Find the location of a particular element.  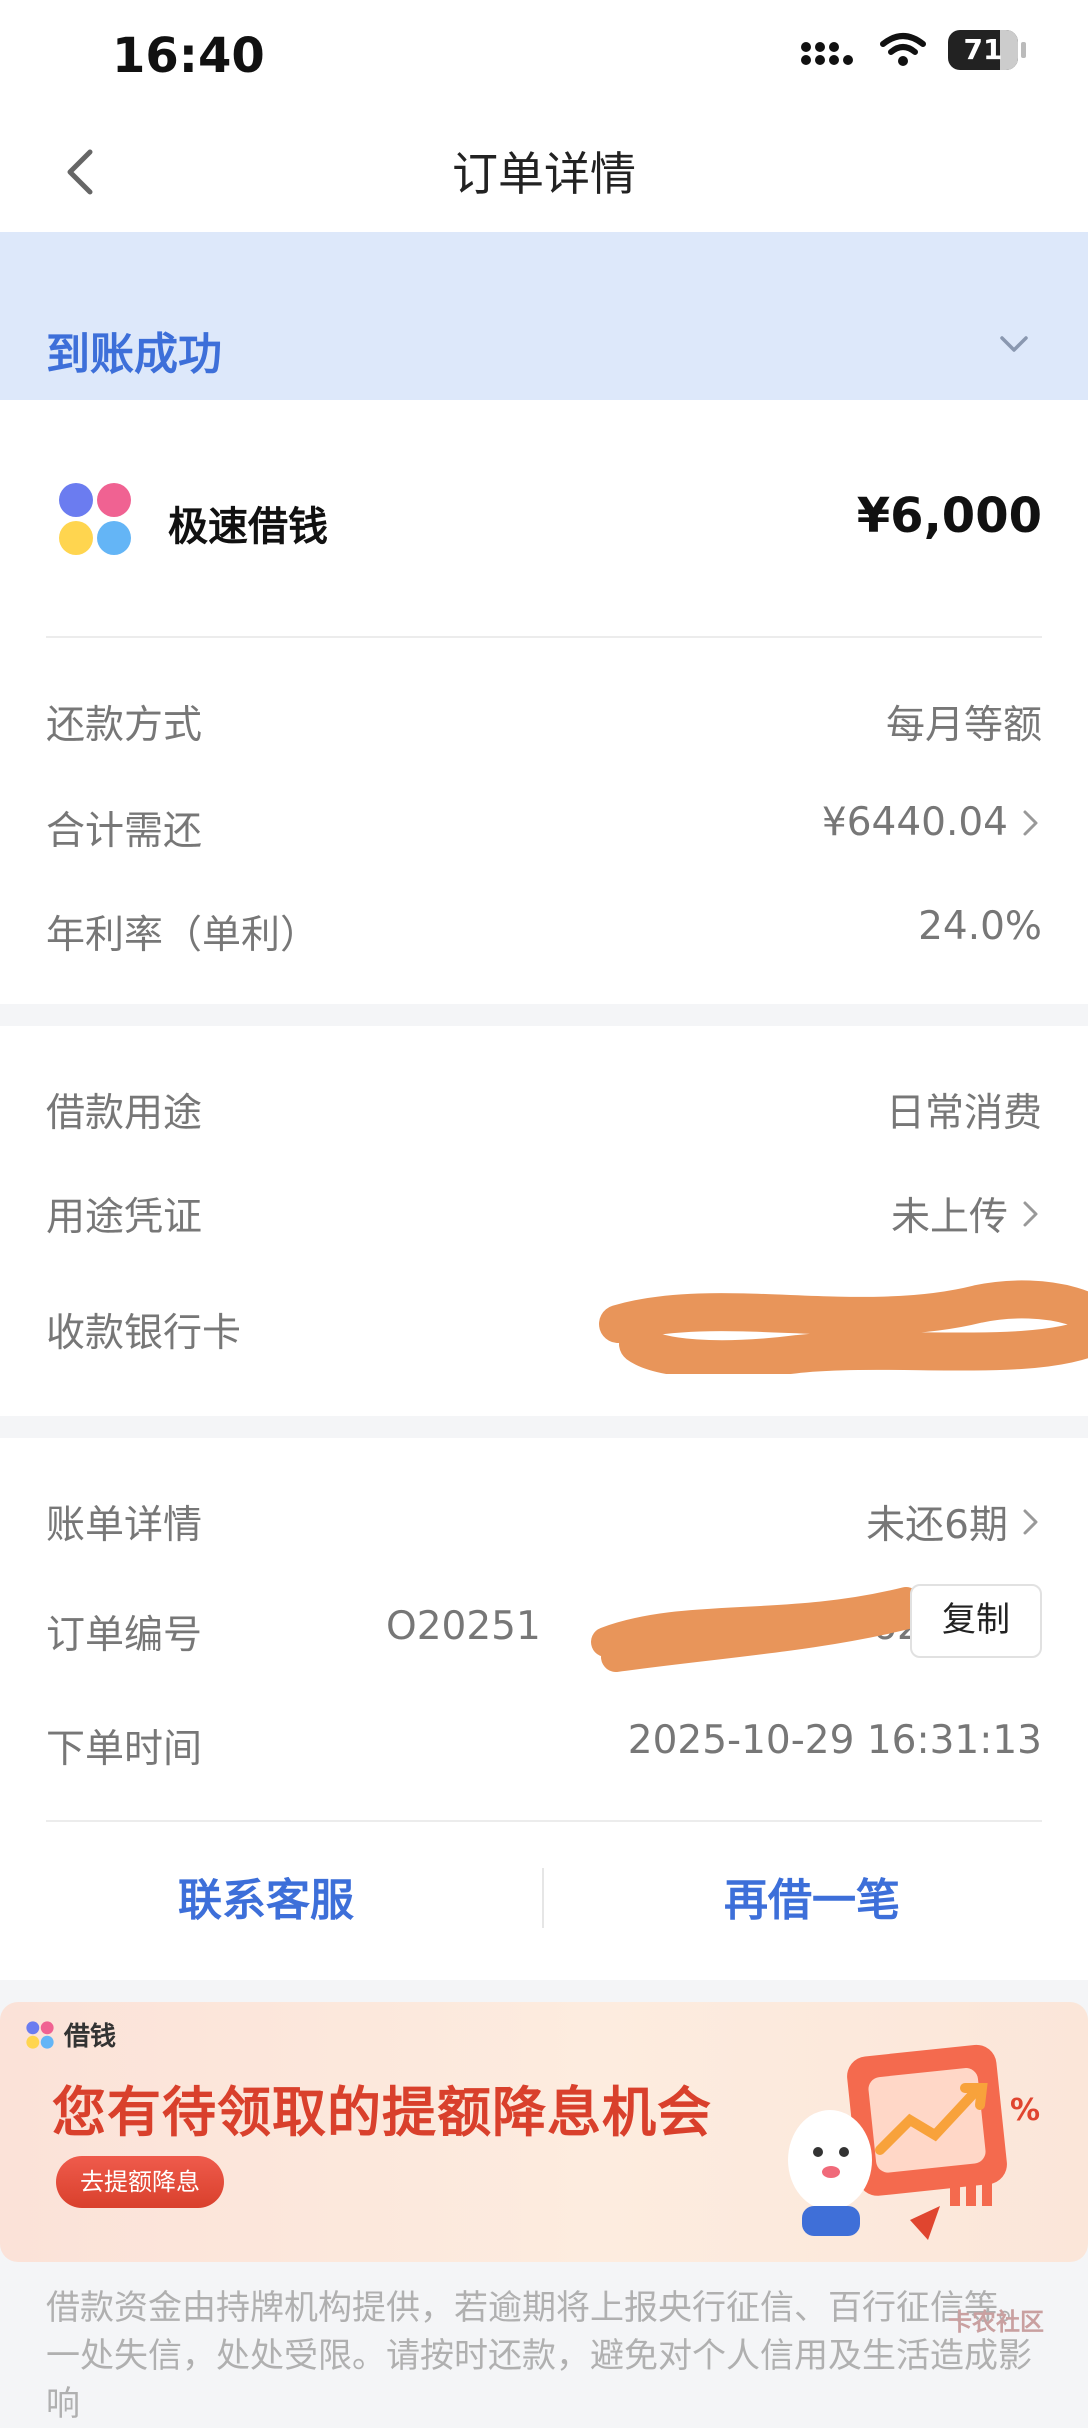

status-icons: 71 is located at coordinates (913, 50).